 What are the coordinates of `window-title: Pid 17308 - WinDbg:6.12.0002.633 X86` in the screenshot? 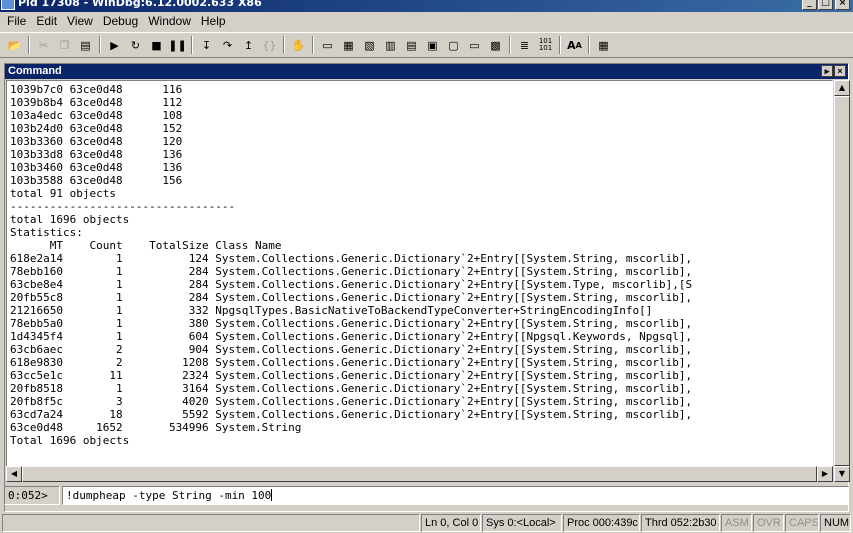 It's located at (140, 4).